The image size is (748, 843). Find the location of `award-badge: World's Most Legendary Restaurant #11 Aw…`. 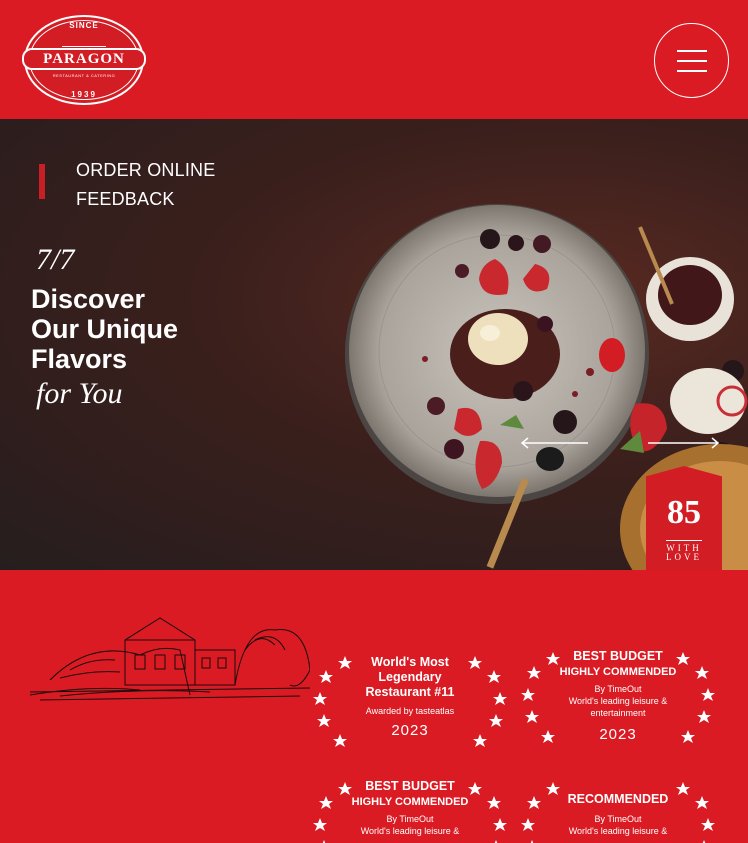

award-badge: World's Most Legendary Restaurant #11 Aw… is located at coordinates (410, 703).